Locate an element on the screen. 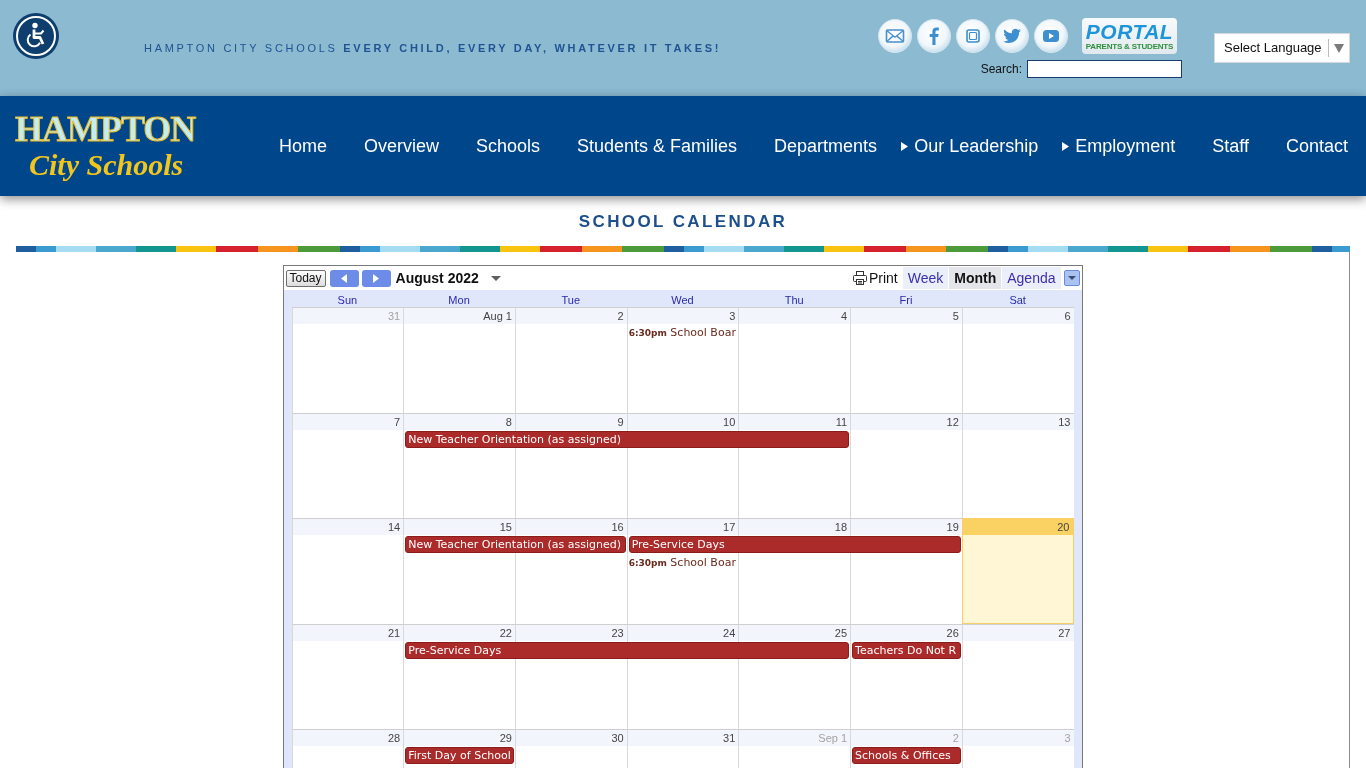 This screenshot has width=1366, height=768. day-number: 21 is located at coordinates (348, 632).